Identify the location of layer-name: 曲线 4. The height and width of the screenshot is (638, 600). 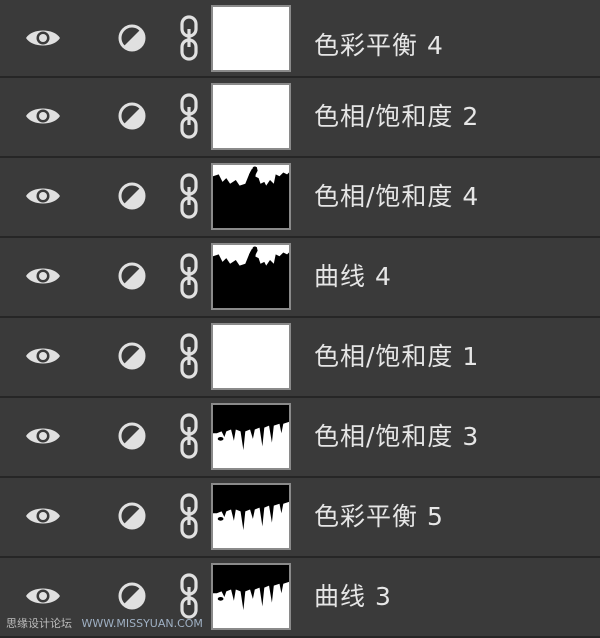
(353, 277).